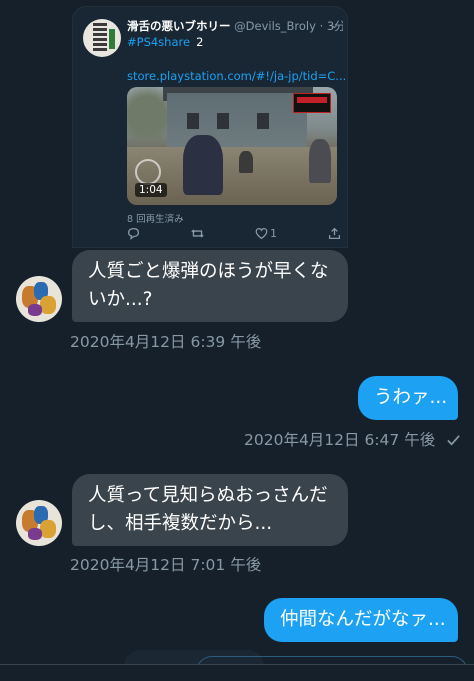 The width and height of the screenshot is (474, 681). I want to click on message-timestamp: 2020年4月12日 6:47 午後, so click(340, 440).